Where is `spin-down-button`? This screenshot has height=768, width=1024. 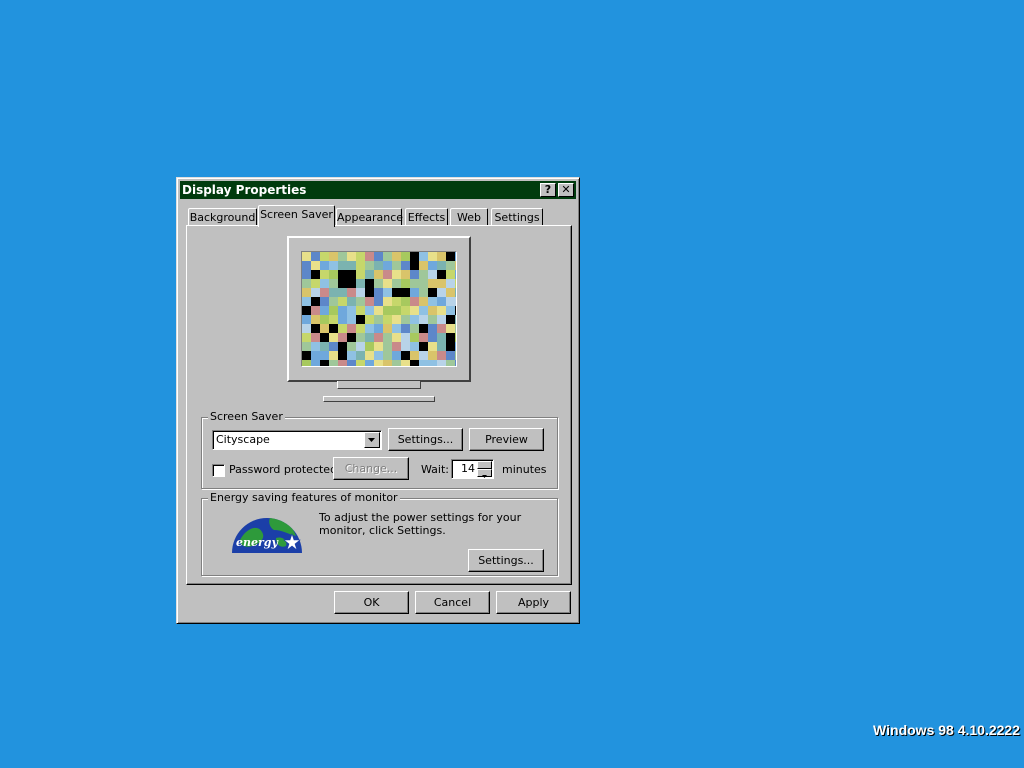
spin-down-button is located at coordinates (484, 473).